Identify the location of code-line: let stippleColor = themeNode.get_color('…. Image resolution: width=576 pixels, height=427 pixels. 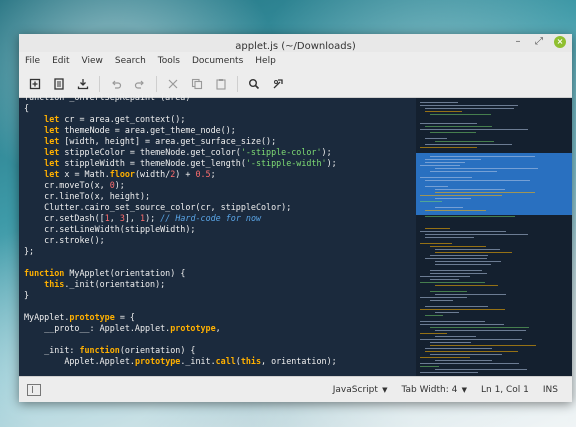
(220, 152).